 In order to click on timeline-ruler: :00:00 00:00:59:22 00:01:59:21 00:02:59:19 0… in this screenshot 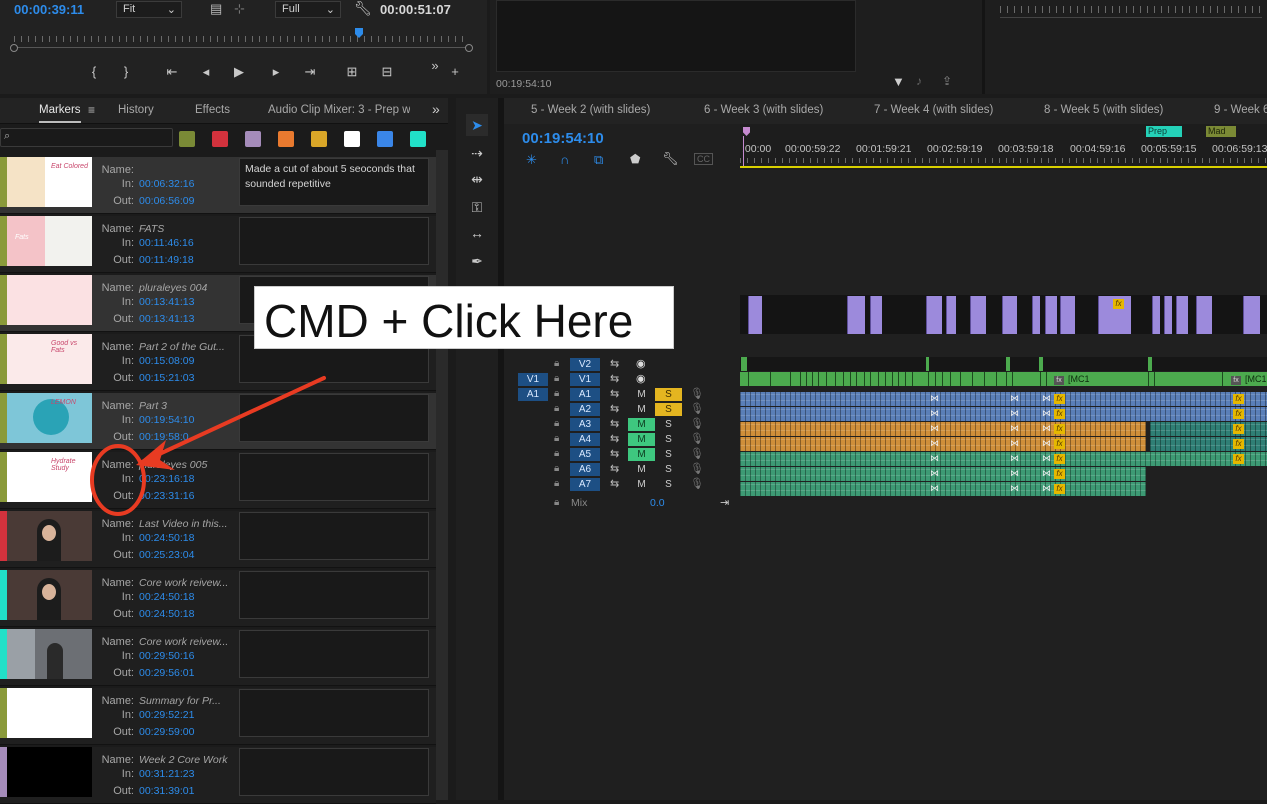, I will do `click(1003, 147)`.